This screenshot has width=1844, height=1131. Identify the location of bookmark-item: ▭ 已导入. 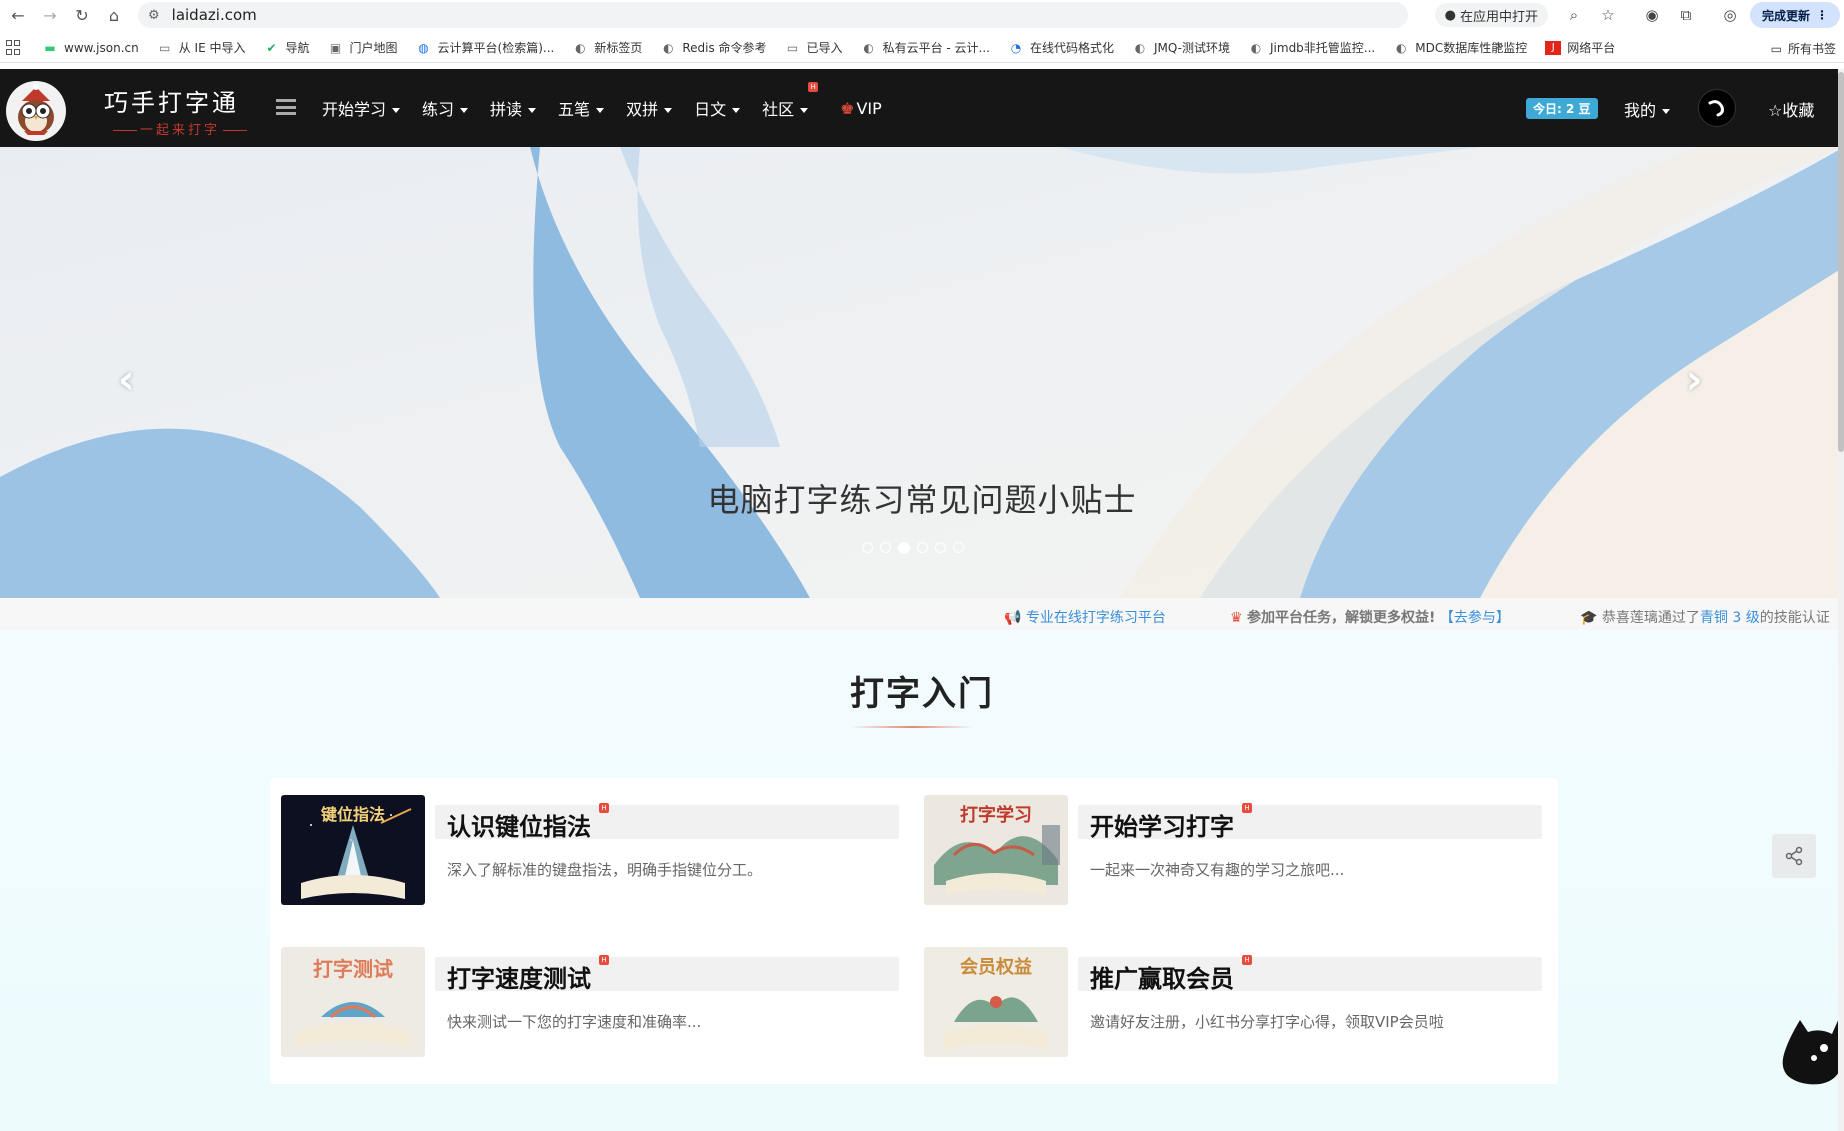
(814, 47).